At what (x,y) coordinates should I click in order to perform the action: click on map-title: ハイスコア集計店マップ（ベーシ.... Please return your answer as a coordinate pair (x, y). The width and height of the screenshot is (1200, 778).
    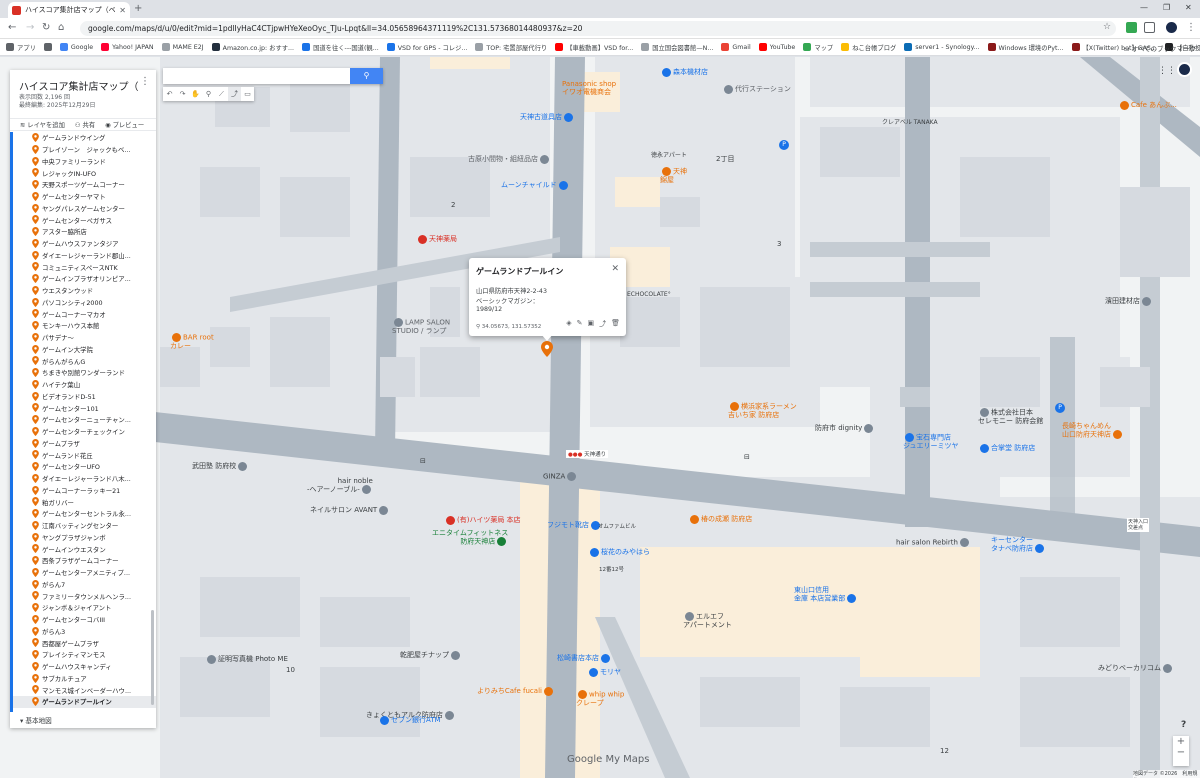
    Looking at the image, I should click on (79, 85).